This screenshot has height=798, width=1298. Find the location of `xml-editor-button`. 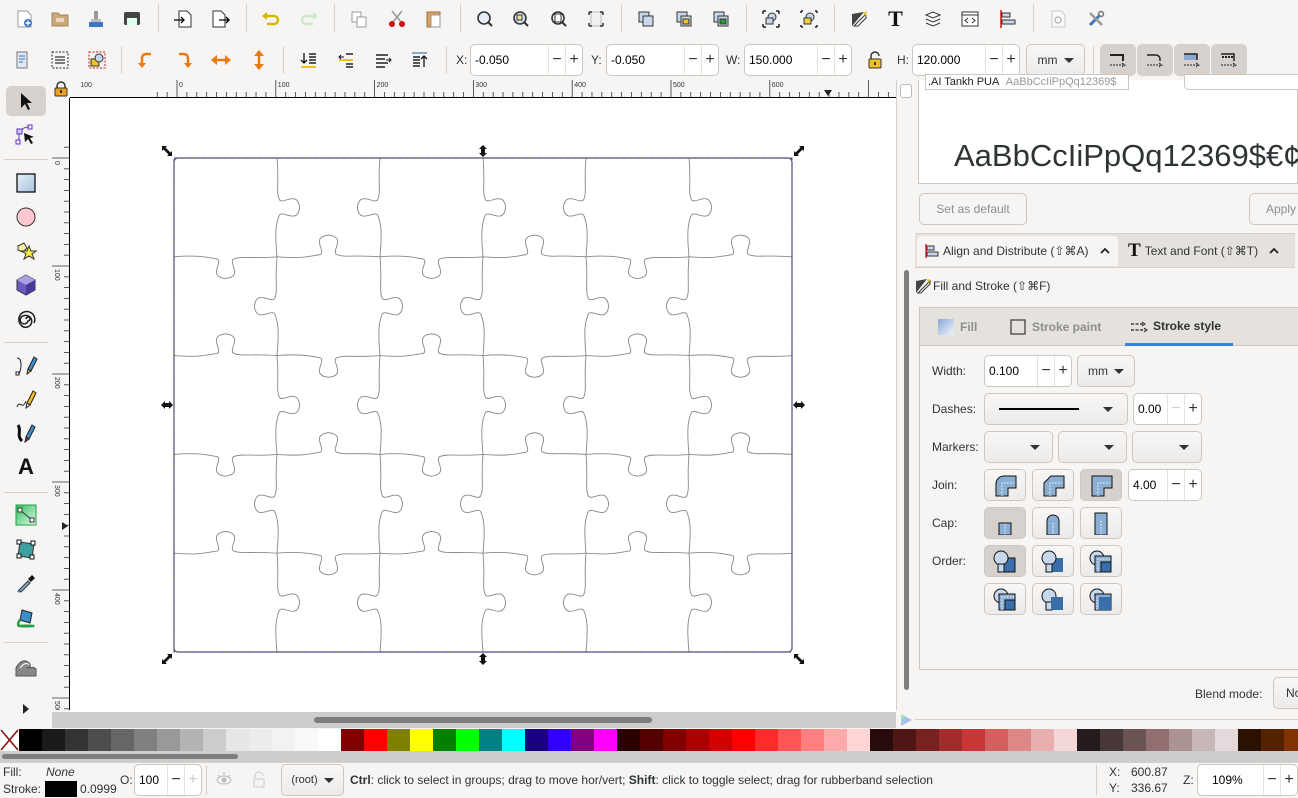

xml-editor-button is located at coordinates (969, 19).